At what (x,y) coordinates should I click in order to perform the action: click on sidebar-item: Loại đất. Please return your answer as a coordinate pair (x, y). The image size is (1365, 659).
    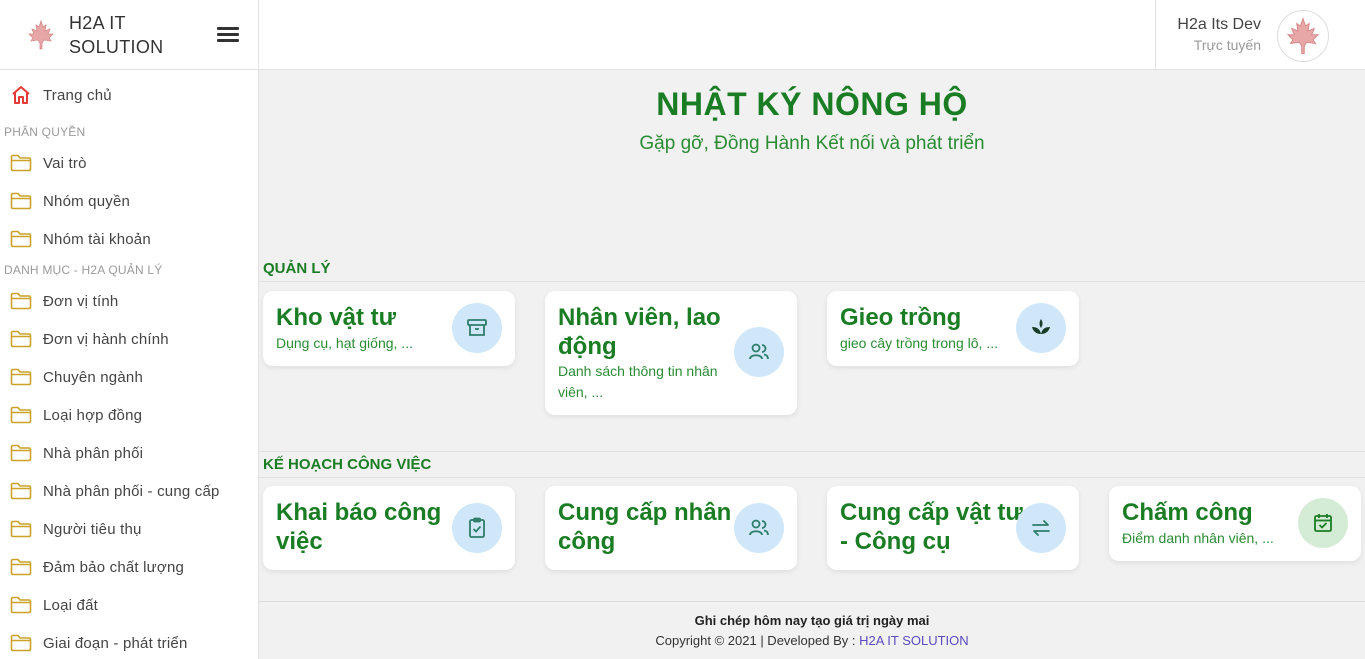
    Looking at the image, I should click on (129, 605).